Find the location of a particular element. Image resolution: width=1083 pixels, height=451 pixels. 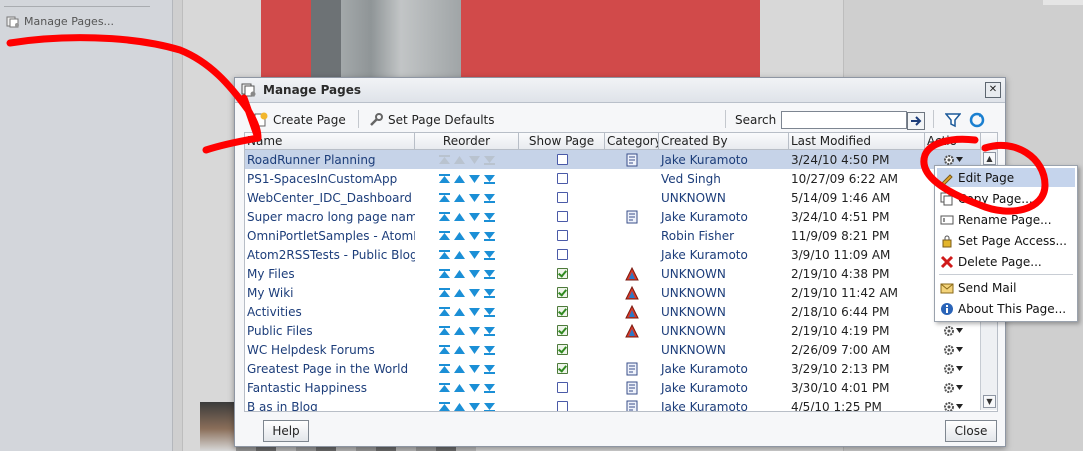

page-name-link: Public Files is located at coordinates (330, 331).